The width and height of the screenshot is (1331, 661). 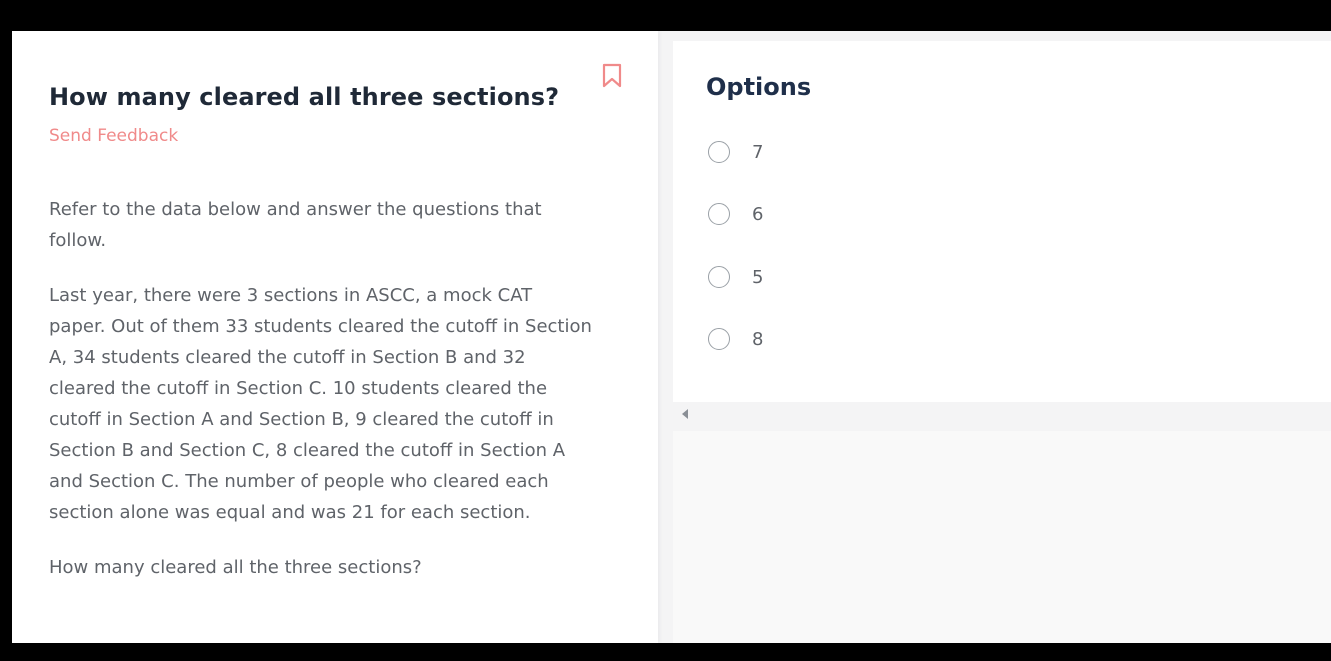 I want to click on question-title: How many cleared all three sections?, so click(x=304, y=97).